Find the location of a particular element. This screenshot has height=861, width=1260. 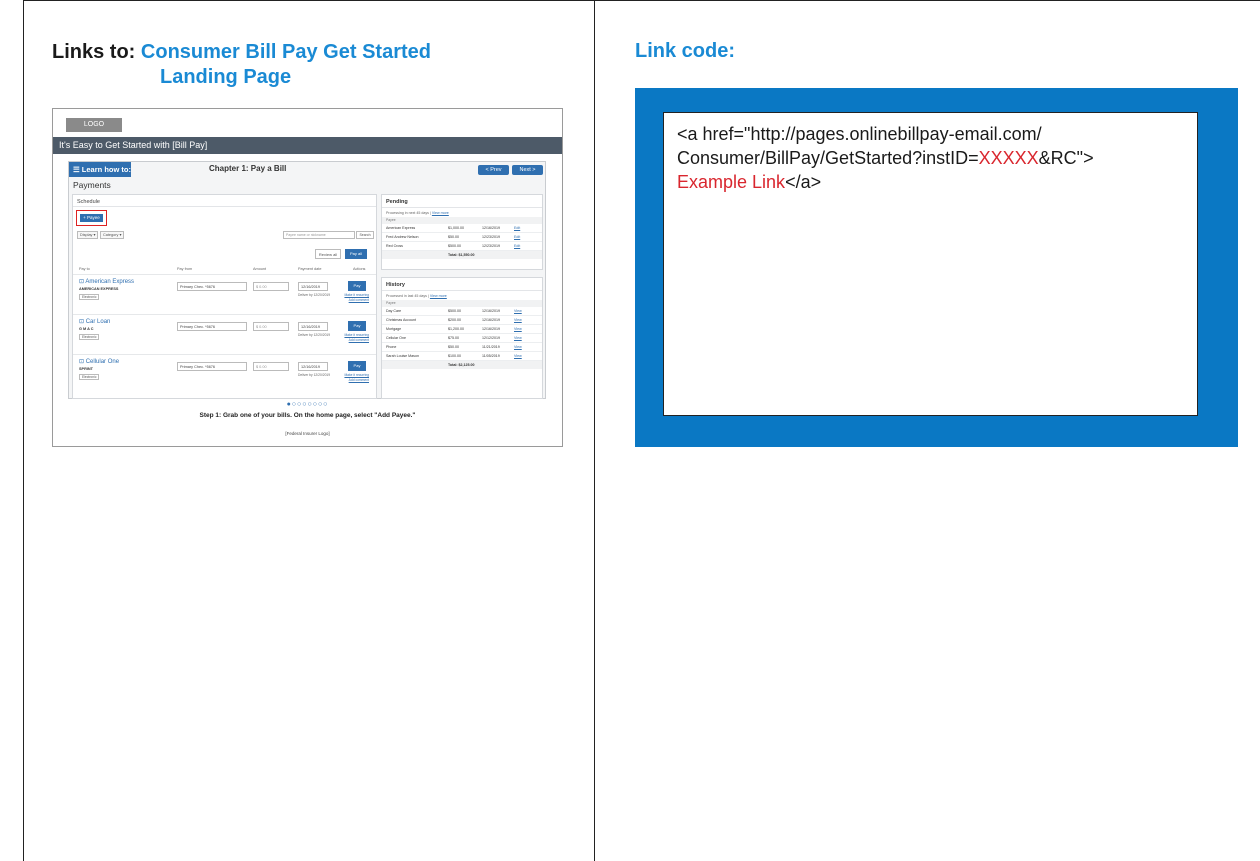

history-amount: $100.00 is located at coordinates (454, 356).